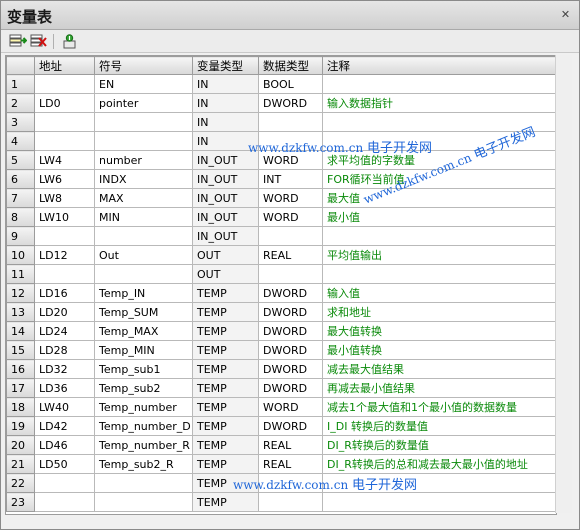  What do you see at coordinates (439, 388) in the screenshot?
I see `comment-cell: 再减去最小值结果` at bounding box center [439, 388].